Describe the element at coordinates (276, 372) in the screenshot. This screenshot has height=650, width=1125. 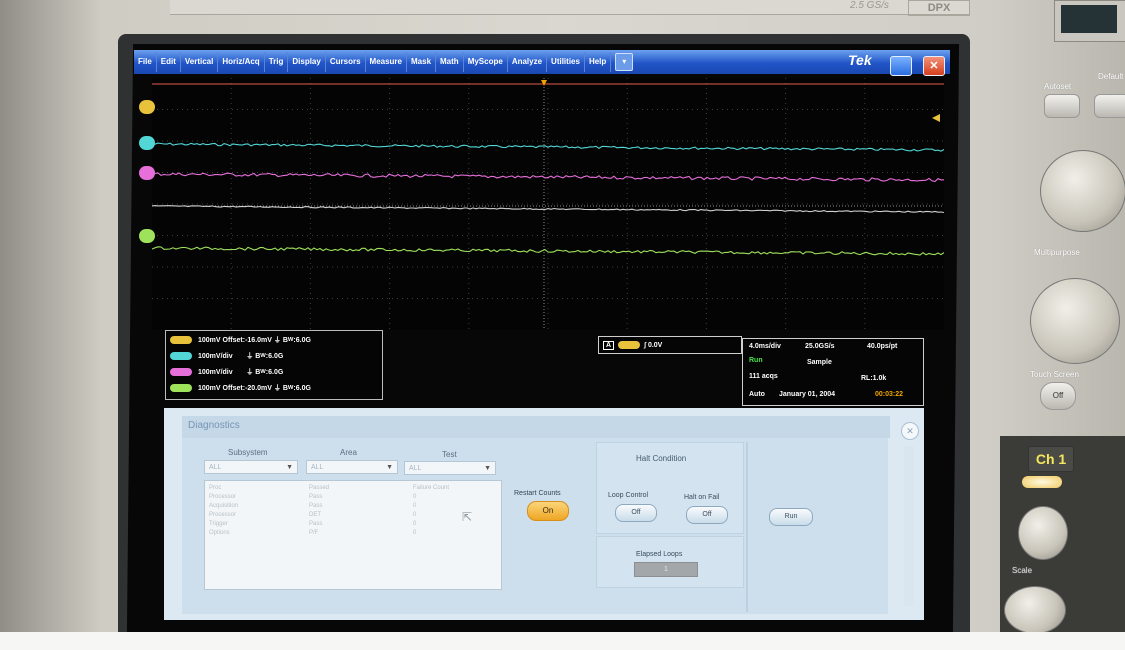
I see `ch3-bandwidth: 6.0G` at that location.